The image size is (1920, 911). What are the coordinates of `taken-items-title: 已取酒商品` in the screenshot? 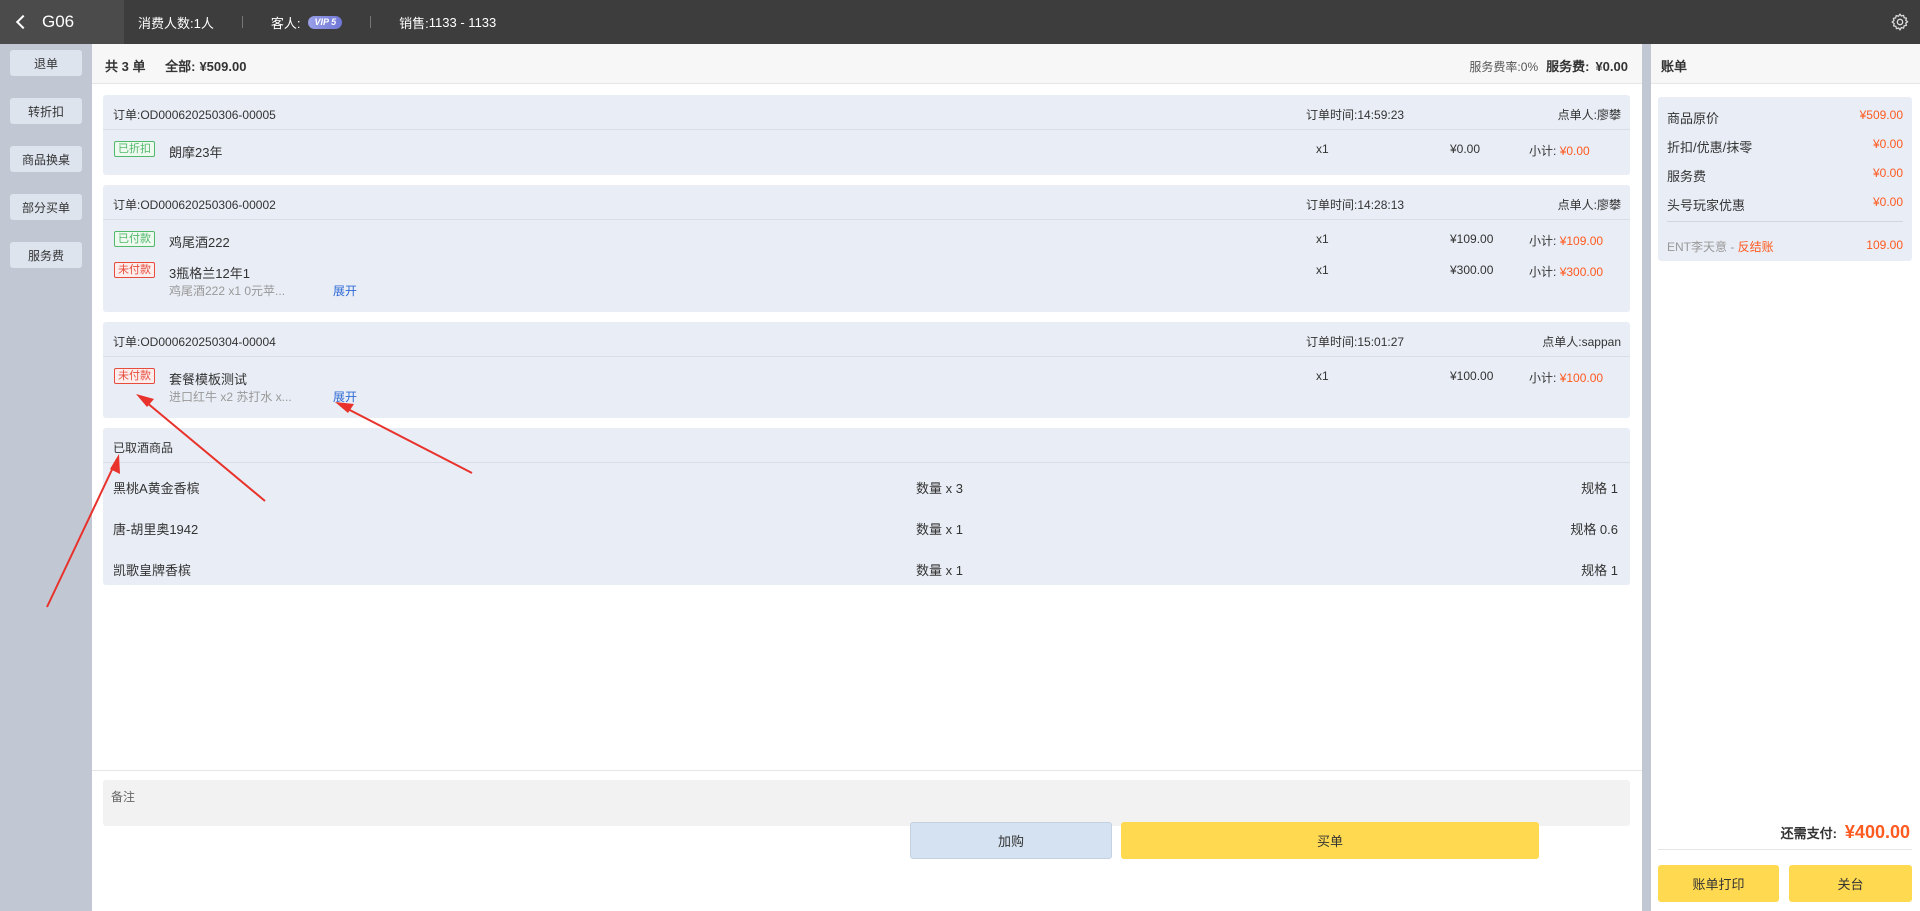 It's located at (866, 445).